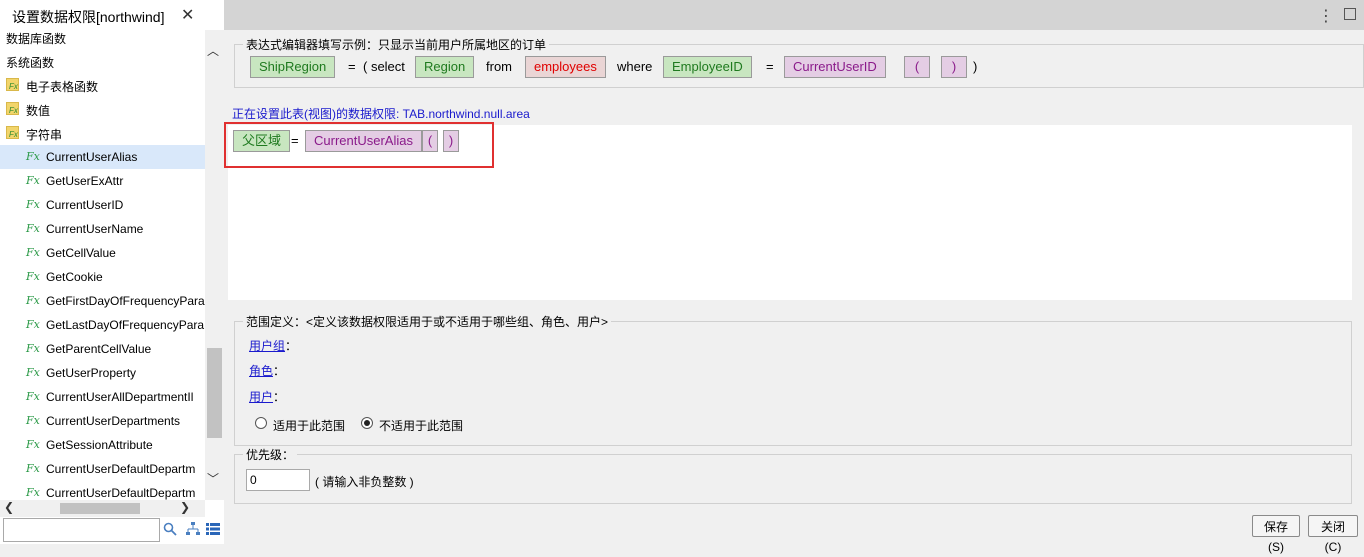  I want to click on function-item: Fx GetUserExAttr, so click(102, 181).